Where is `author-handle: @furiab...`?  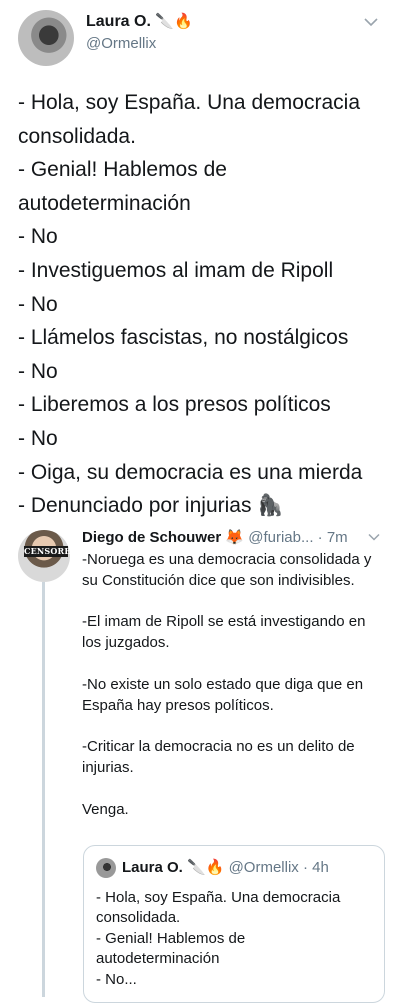
author-handle: @furiab... is located at coordinates (280, 537).